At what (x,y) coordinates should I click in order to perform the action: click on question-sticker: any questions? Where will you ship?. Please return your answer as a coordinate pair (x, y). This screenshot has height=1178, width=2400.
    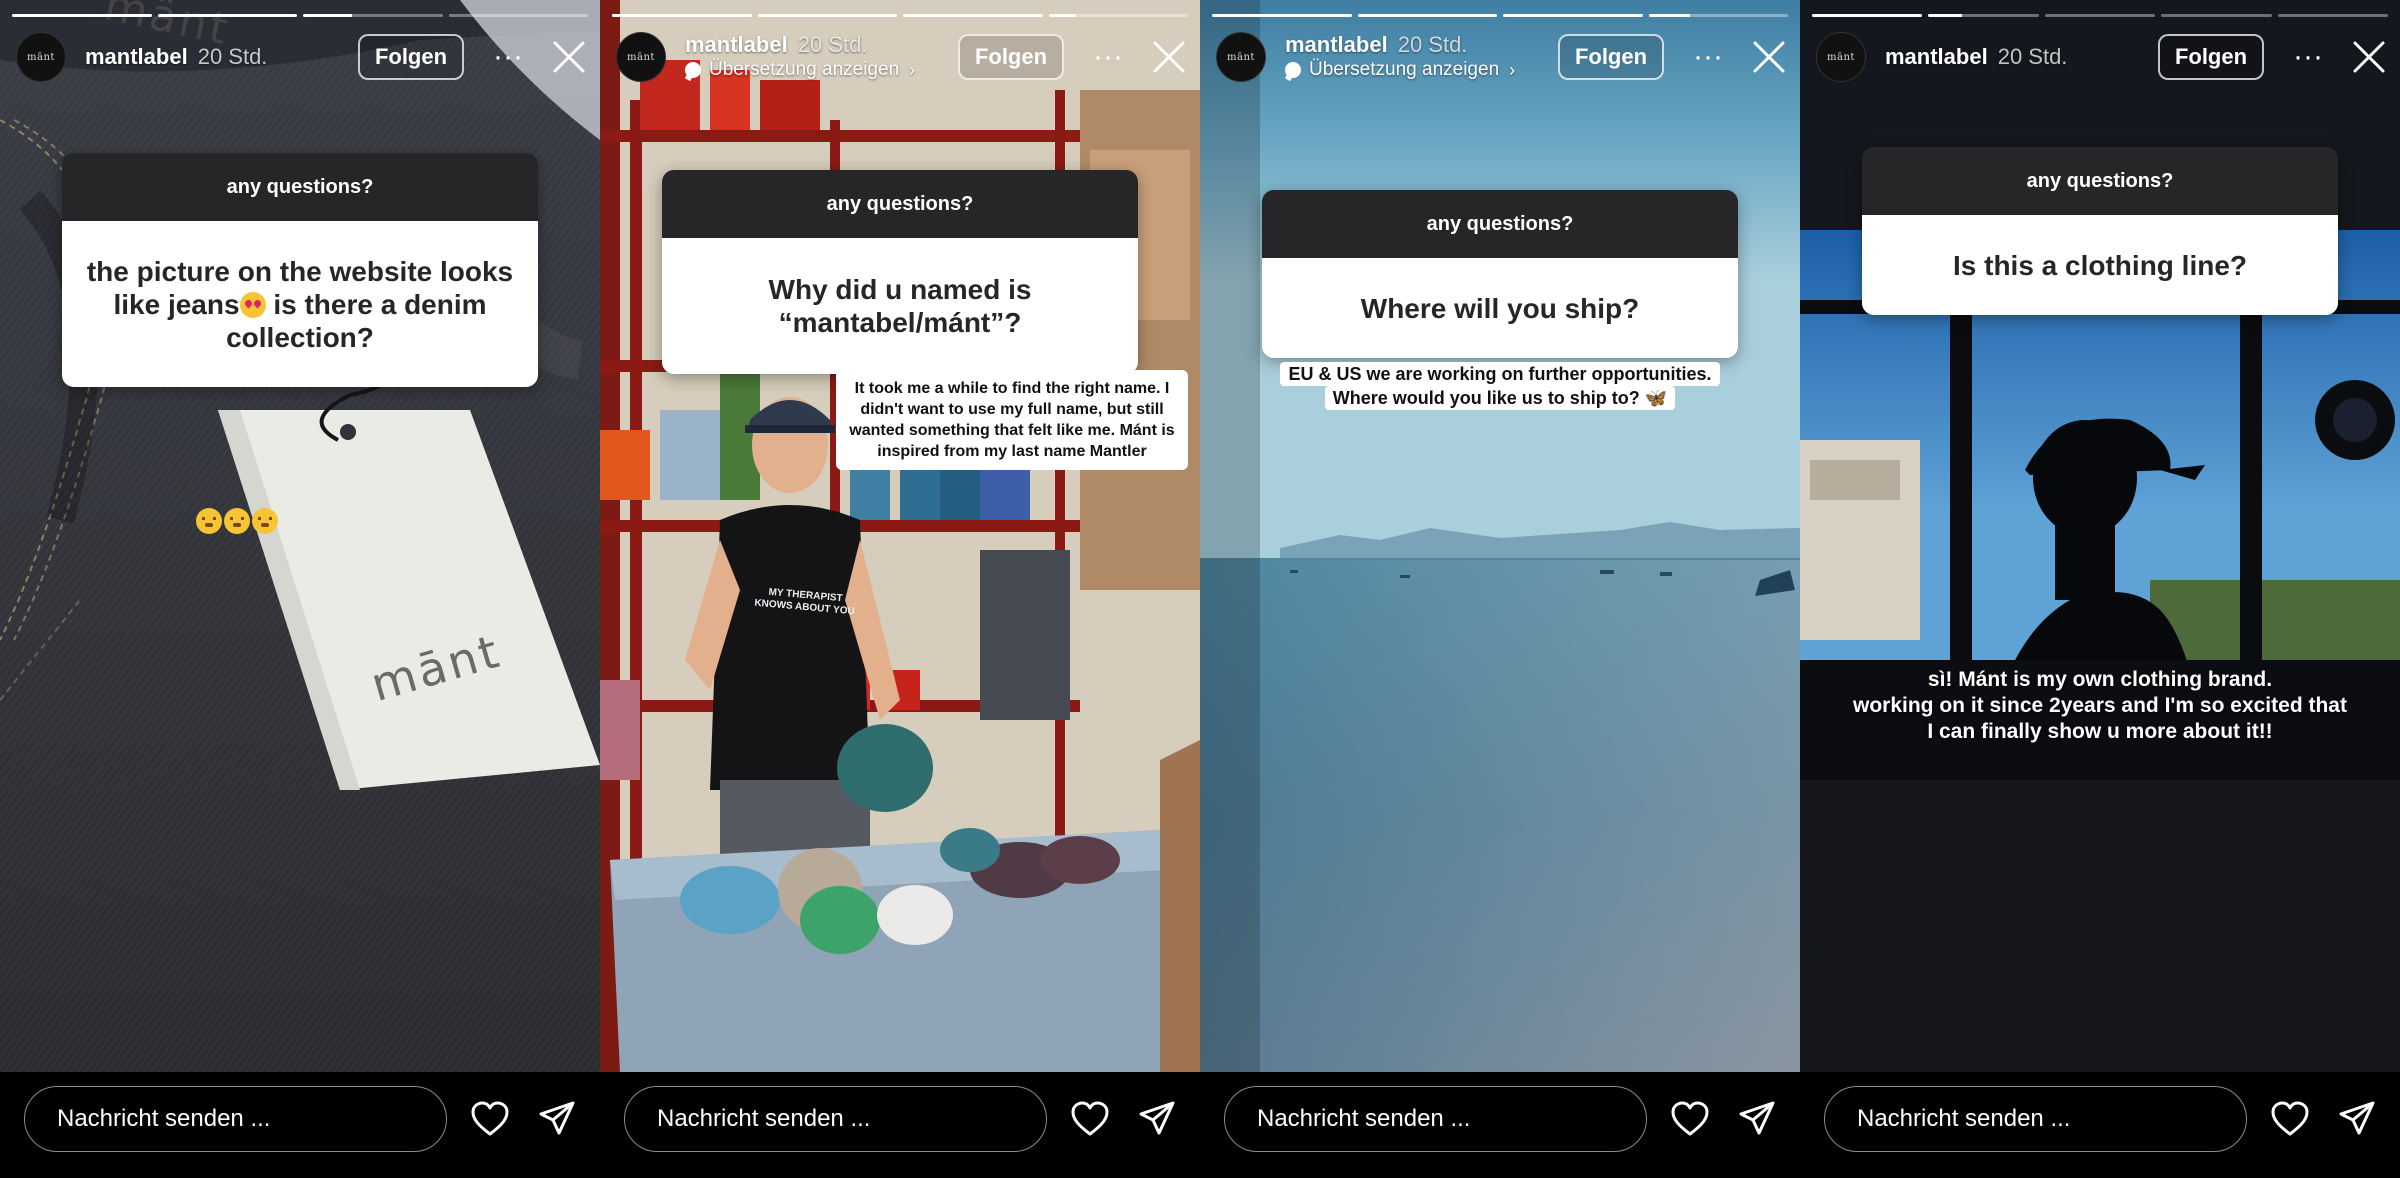
    Looking at the image, I should click on (1500, 274).